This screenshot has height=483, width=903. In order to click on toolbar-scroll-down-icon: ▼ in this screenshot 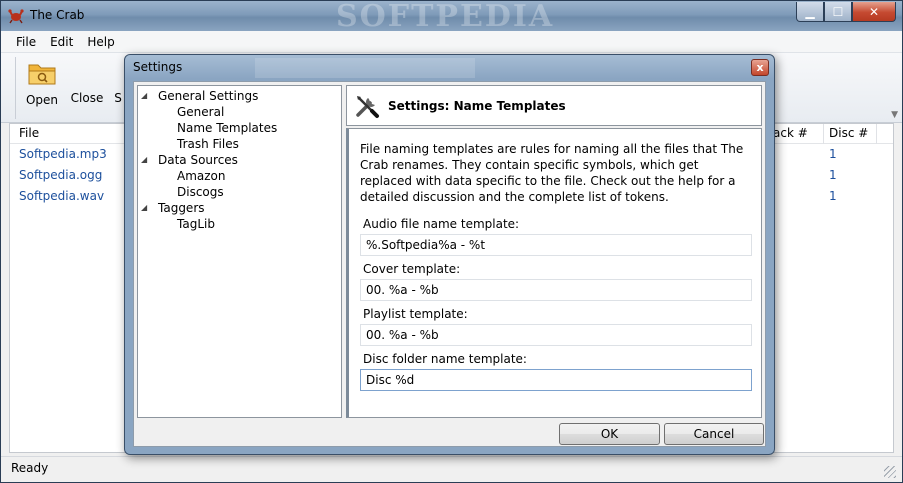, I will do `click(894, 115)`.